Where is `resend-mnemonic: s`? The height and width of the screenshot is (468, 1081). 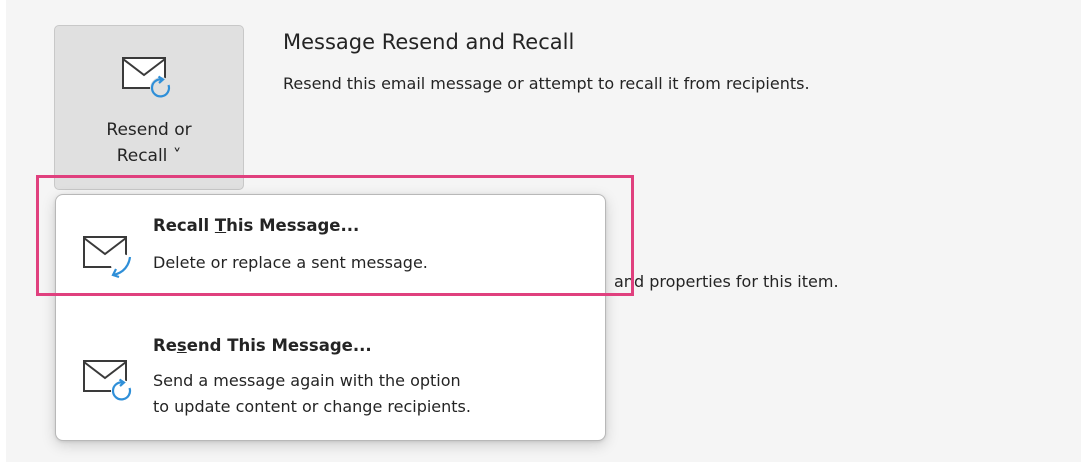 resend-mnemonic: s is located at coordinates (181, 345).